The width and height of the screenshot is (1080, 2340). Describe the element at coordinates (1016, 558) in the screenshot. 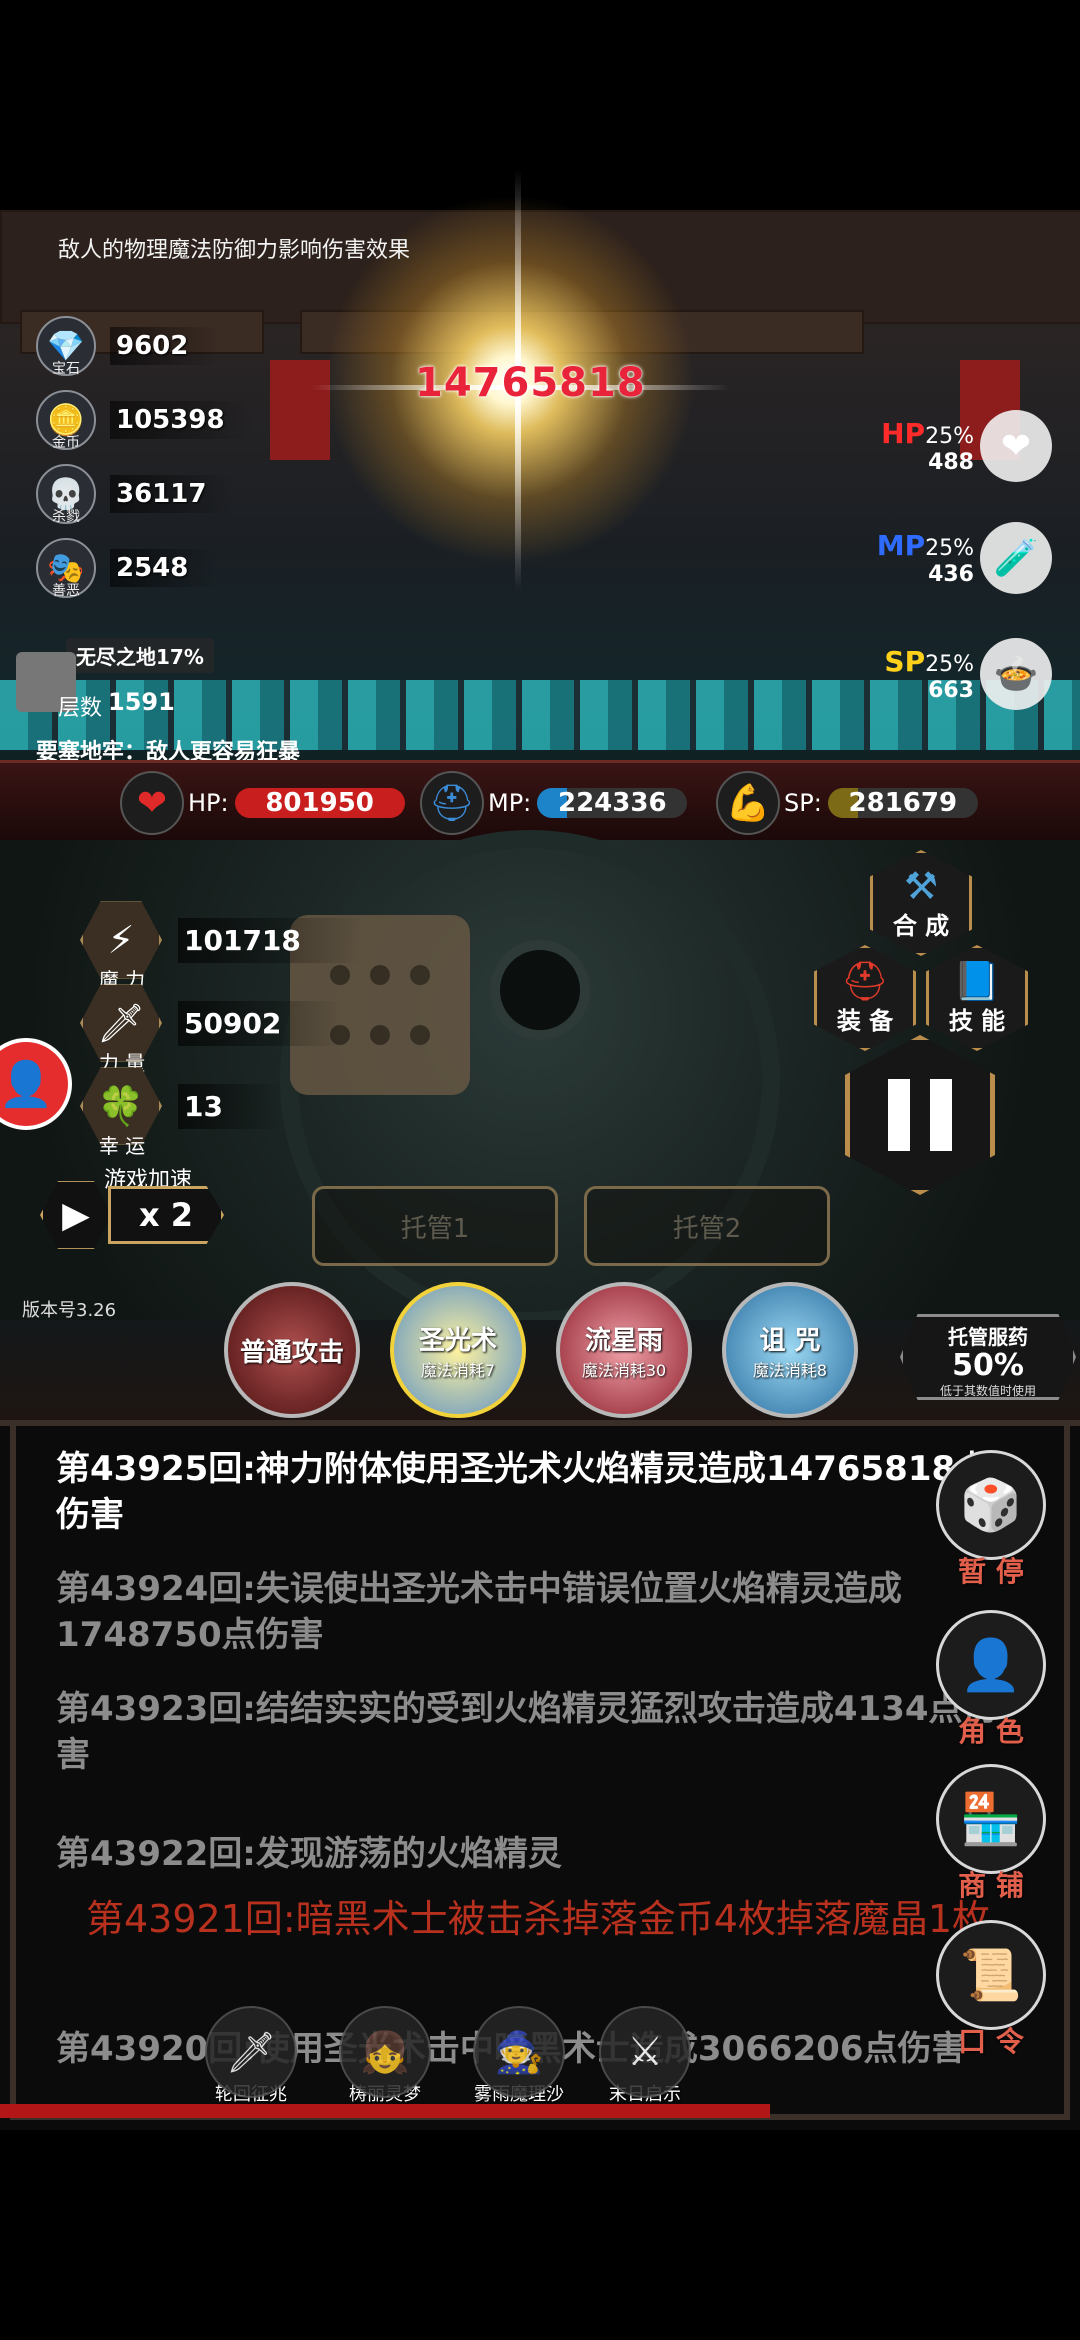

I see `mp-potion-icon: 🧪` at that location.